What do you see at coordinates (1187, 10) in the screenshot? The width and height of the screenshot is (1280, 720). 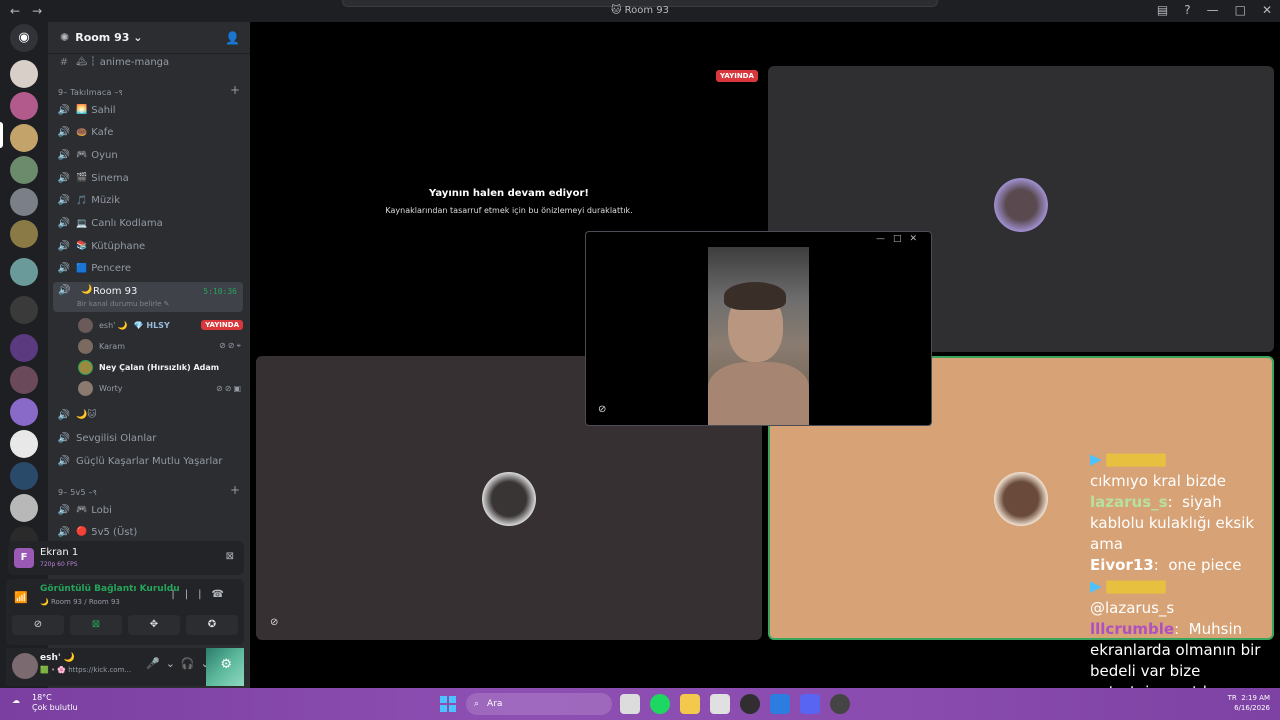 I see `help-icon: ?` at bounding box center [1187, 10].